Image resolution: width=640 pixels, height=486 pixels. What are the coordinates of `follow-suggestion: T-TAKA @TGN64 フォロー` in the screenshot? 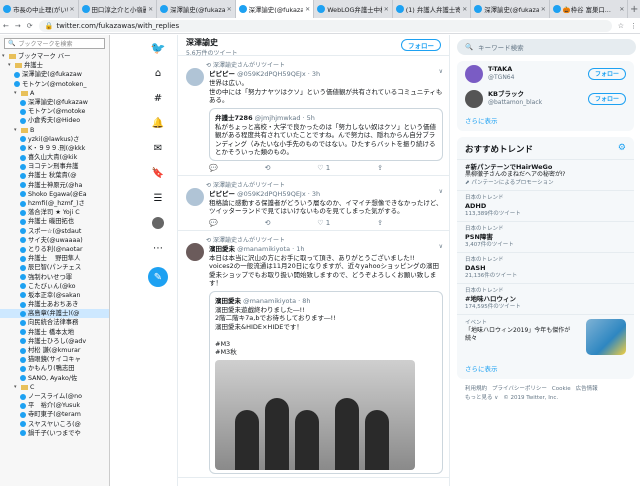 It's located at (545, 73).